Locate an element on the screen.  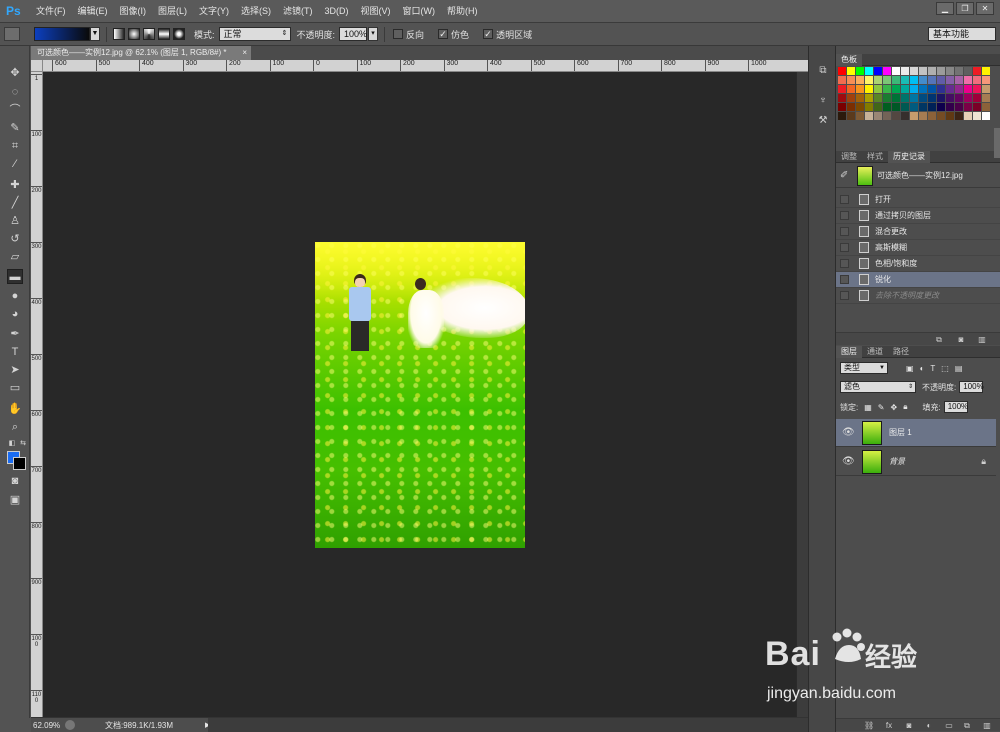
healing-brush-tool-icon: ✚ is located at coordinates (15, 185).